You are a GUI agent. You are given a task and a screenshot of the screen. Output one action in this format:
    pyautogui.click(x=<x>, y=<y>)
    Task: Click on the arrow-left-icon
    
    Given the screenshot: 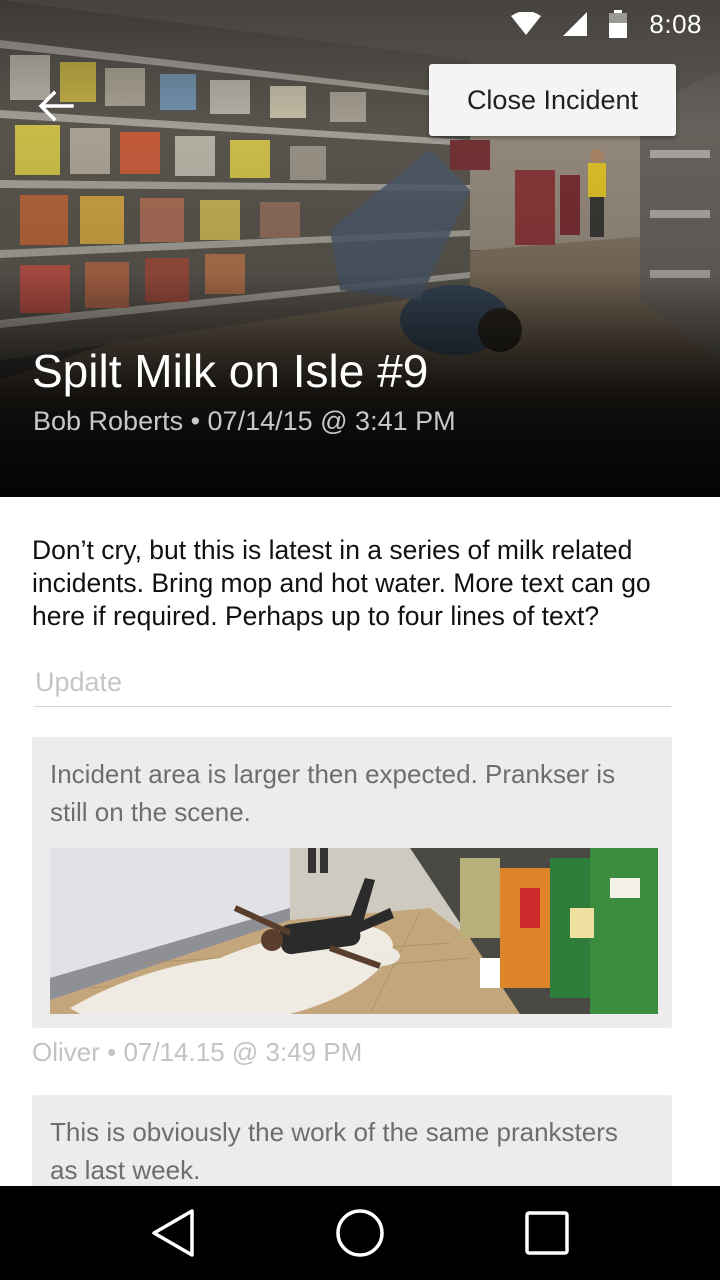 What is the action you would take?
    pyautogui.click(x=56, y=106)
    